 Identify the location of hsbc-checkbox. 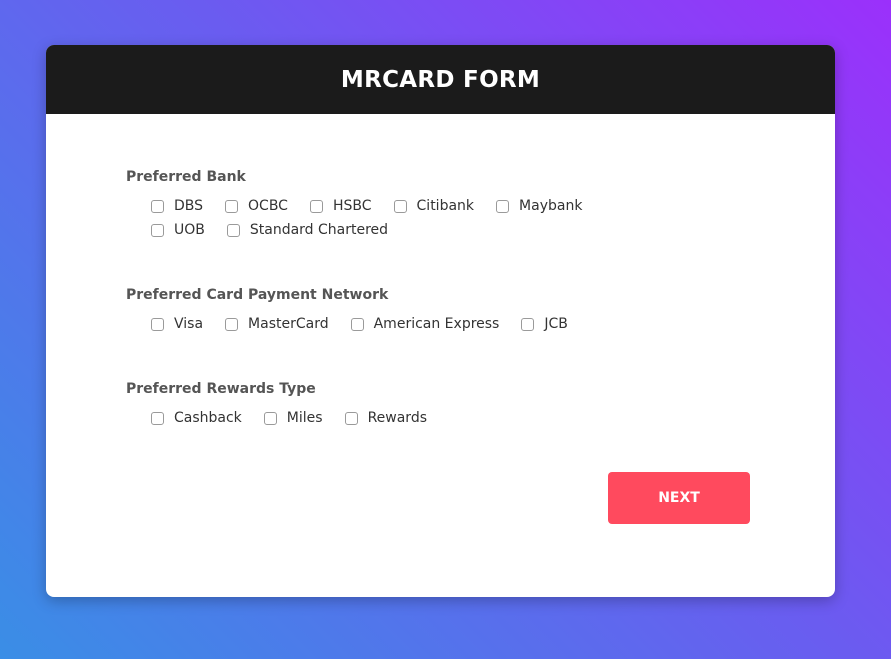
(316, 206).